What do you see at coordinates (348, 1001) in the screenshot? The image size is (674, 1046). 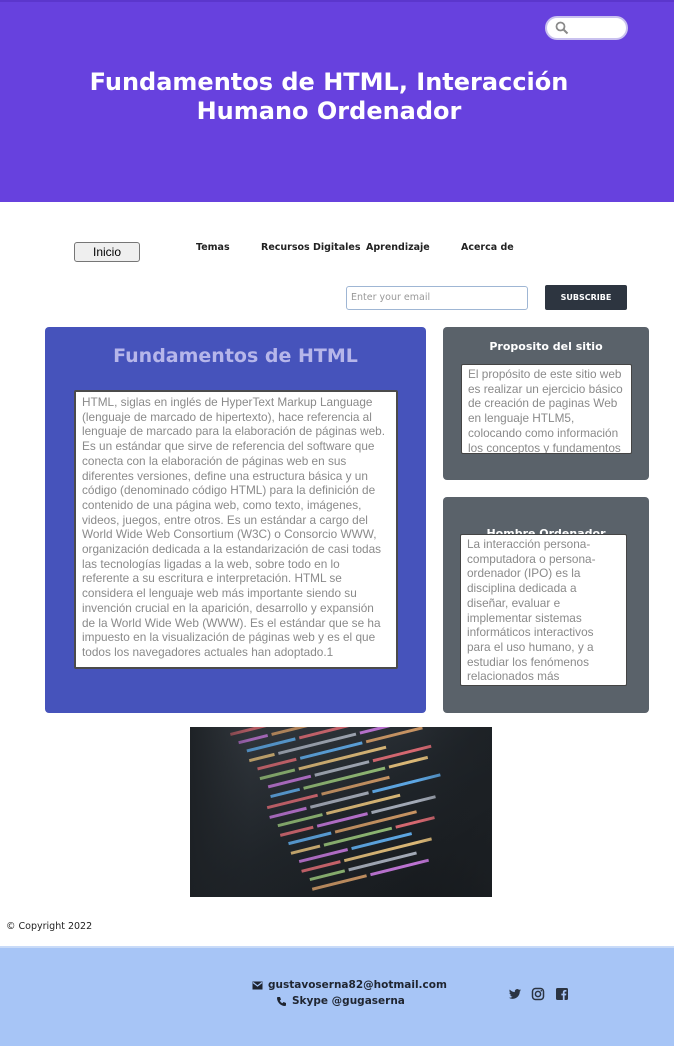 I see `footer-skype-text: Skype @gugaserna` at bounding box center [348, 1001].